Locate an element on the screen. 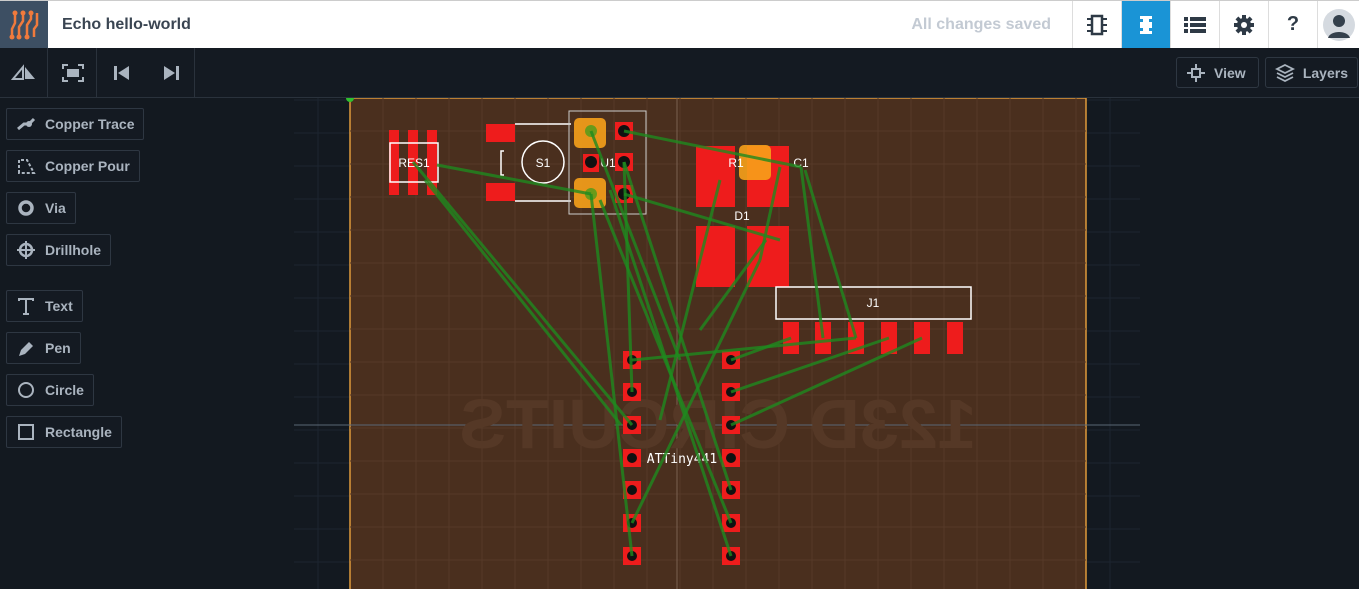  tool-via: Via is located at coordinates (41, 208).